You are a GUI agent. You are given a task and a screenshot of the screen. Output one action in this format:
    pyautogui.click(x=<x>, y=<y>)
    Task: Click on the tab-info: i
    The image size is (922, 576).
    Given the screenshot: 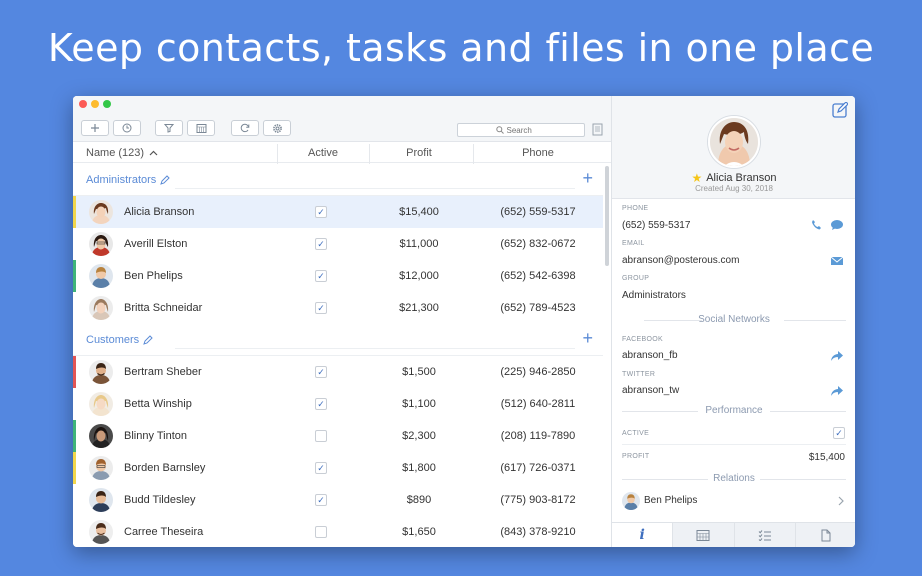 What is the action you would take?
    pyautogui.click(x=642, y=535)
    